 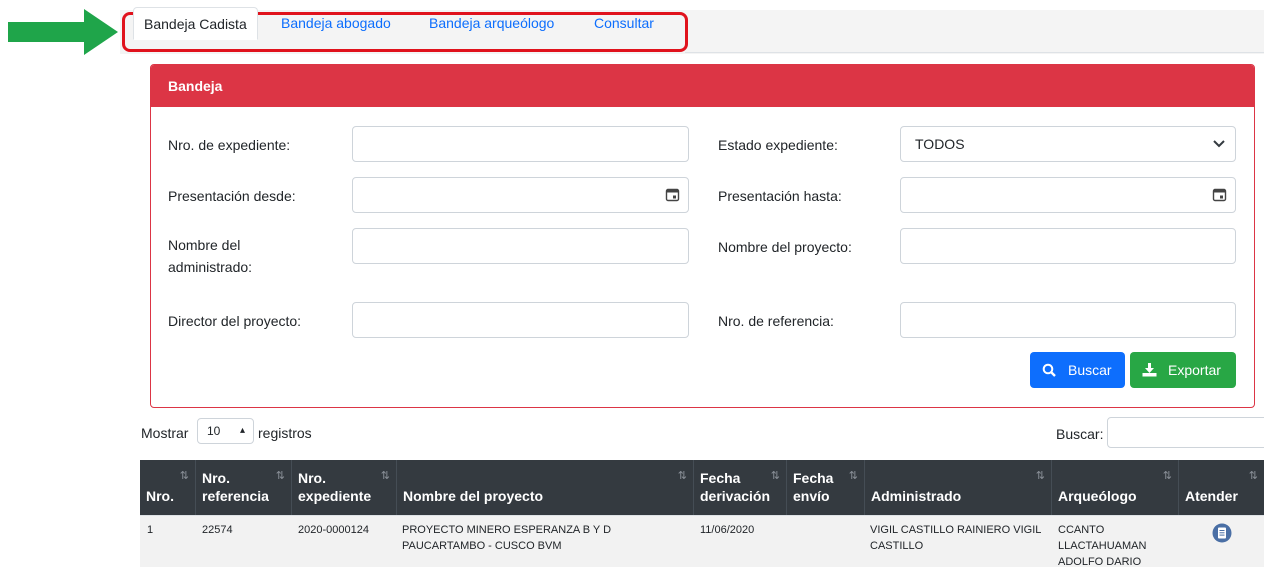 I want to click on length-suffix: registros, so click(x=285, y=433).